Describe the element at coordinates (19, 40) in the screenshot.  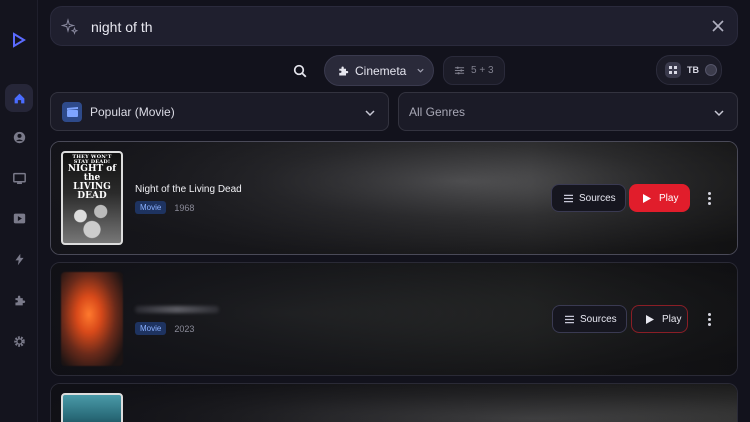
I see `app-logo-icon` at that location.